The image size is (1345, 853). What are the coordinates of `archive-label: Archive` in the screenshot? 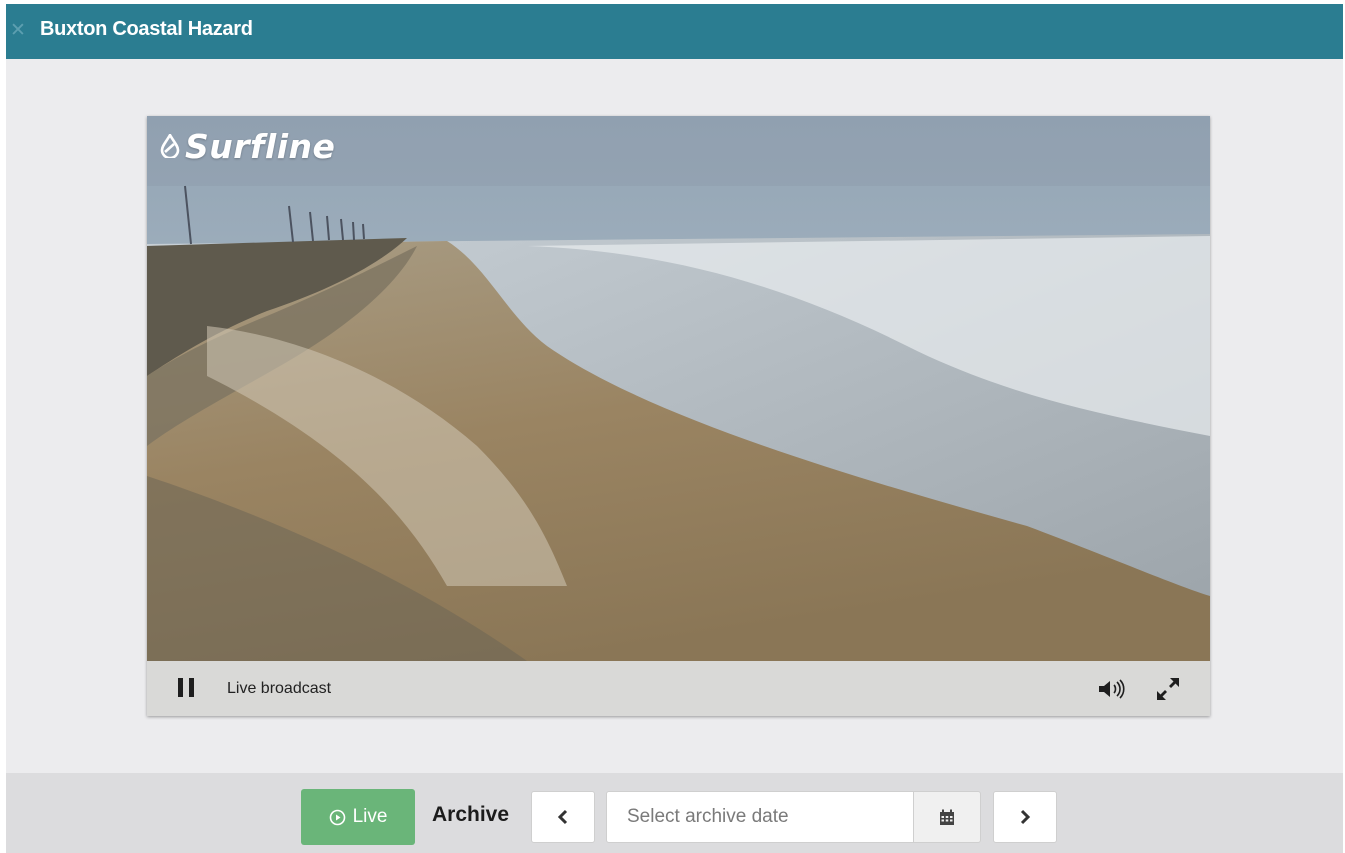 It's located at (471, 814).